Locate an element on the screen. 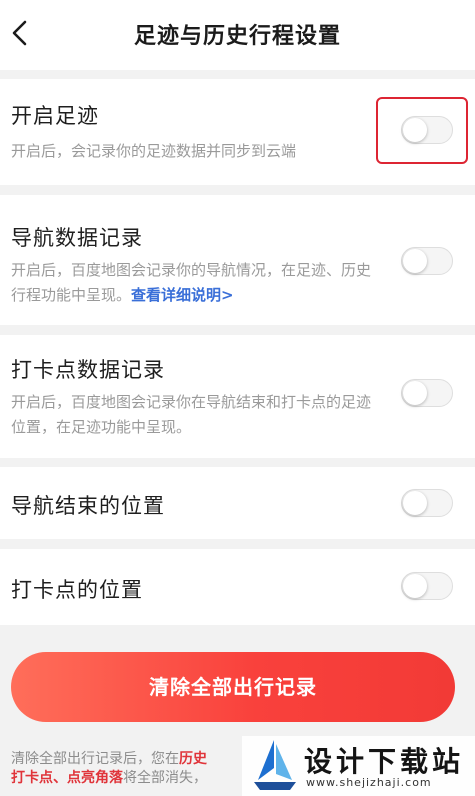 This screenshot has width=475, height=796. highlight-annotation-box is located at coordinates (422, 130).